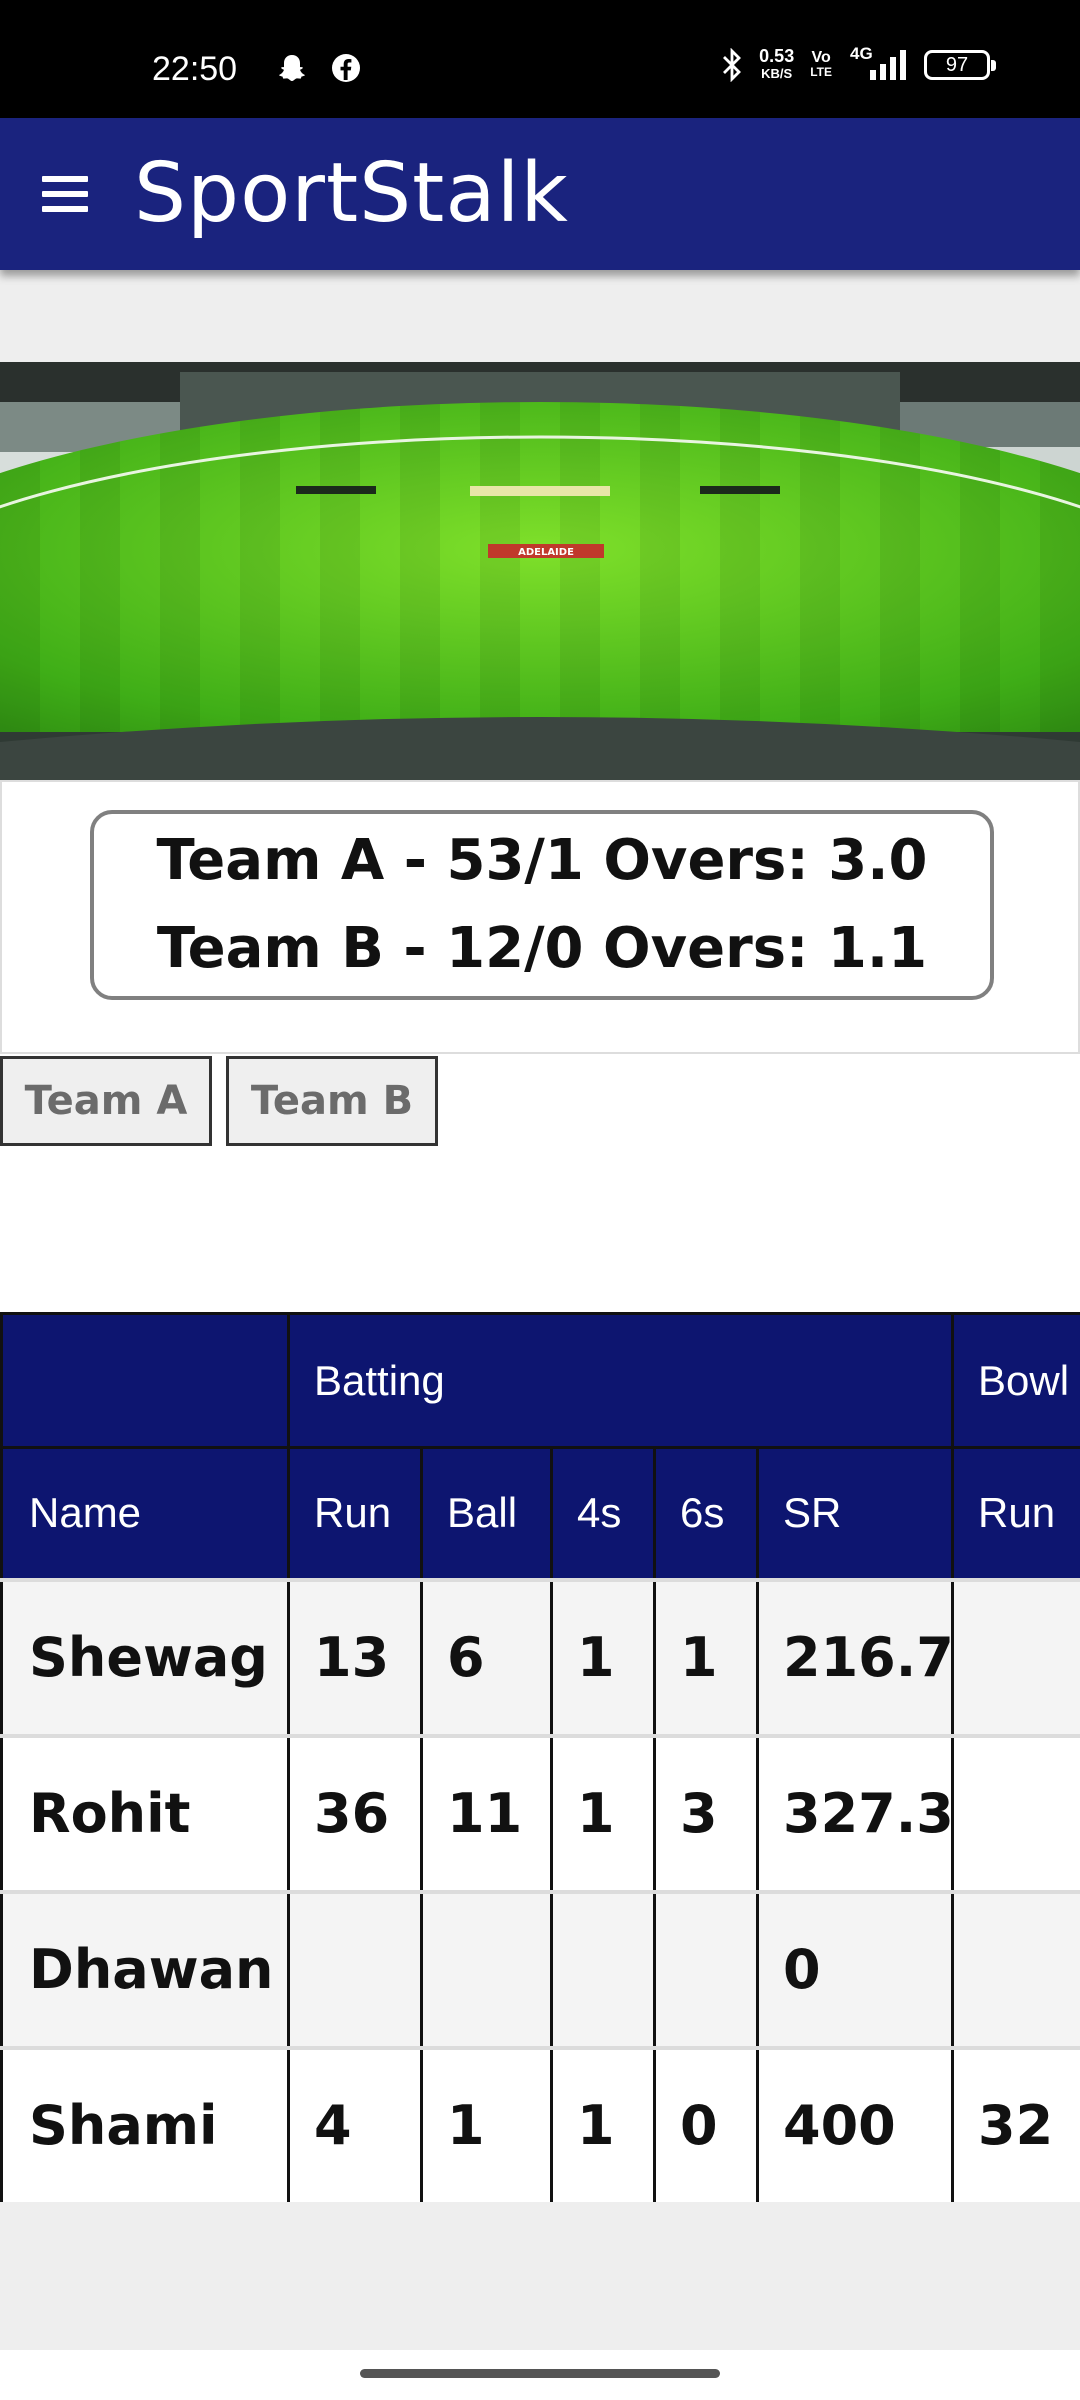 The width and height of the screenshot is (1080, 2400). Describe the element at coordinates (542, 948) in the screenshot. I see `team-b-score: Team B - 12/0 Overs: 1.1` at that location.